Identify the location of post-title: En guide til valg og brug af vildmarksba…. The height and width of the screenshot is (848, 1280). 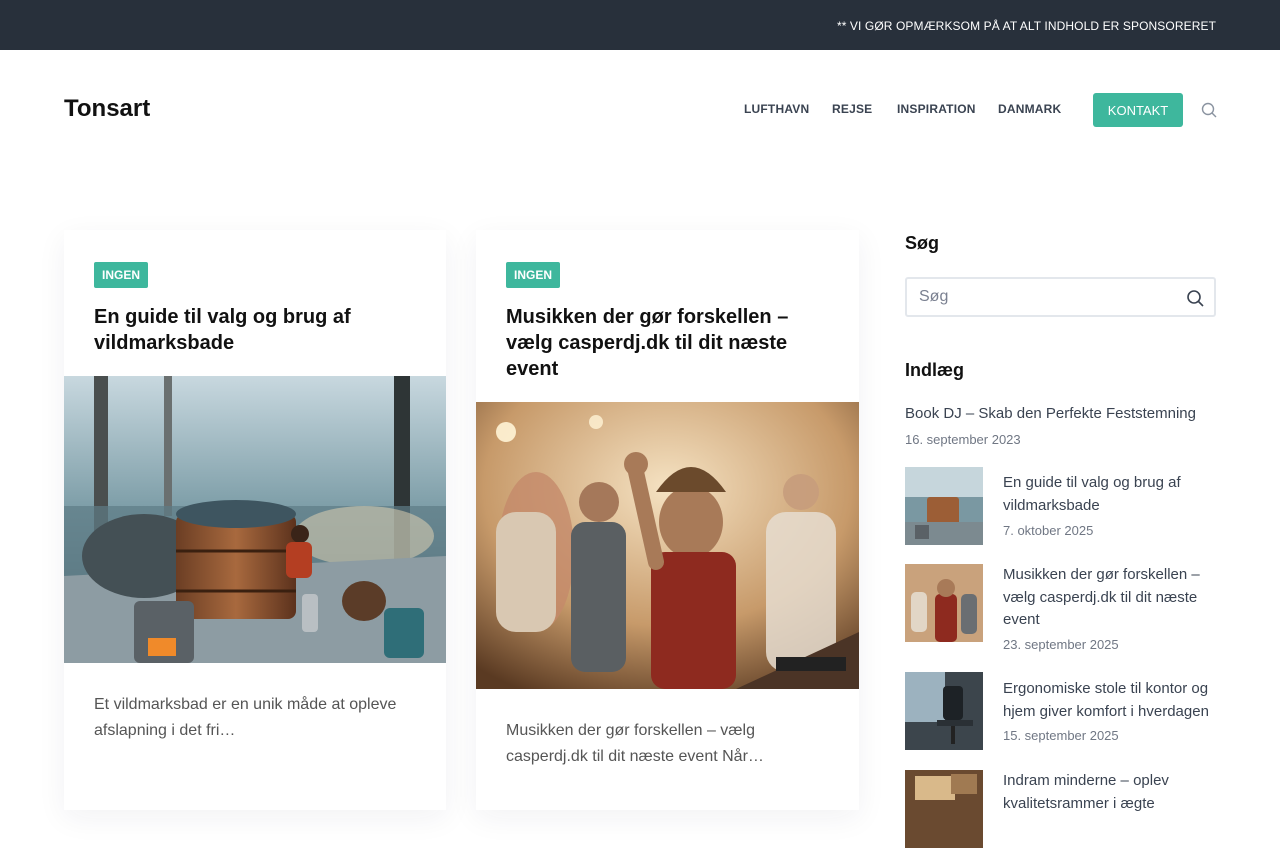
(255, 330).